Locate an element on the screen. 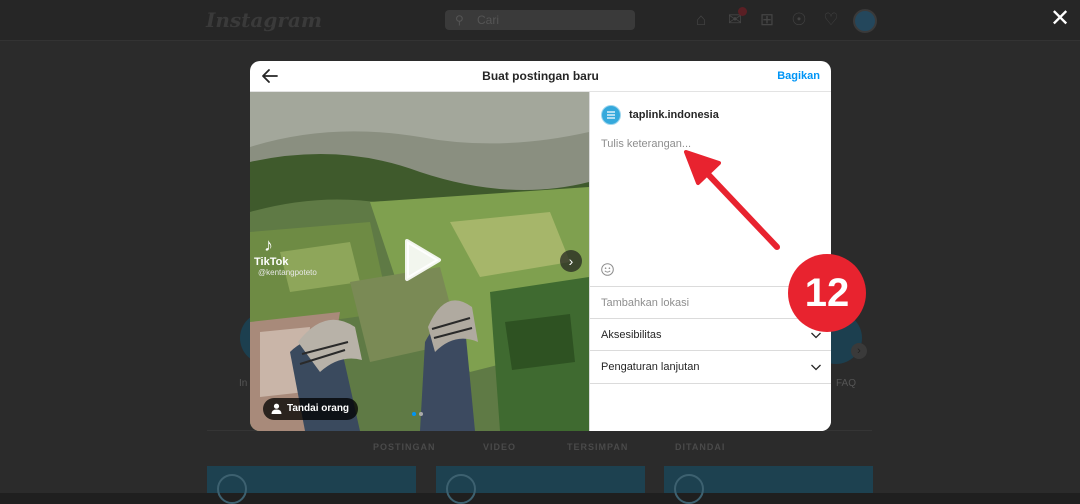 The width and height of the screenshot is (1080, 504). tab-posts: POSTINGAN is located at coordinates (404, 447).